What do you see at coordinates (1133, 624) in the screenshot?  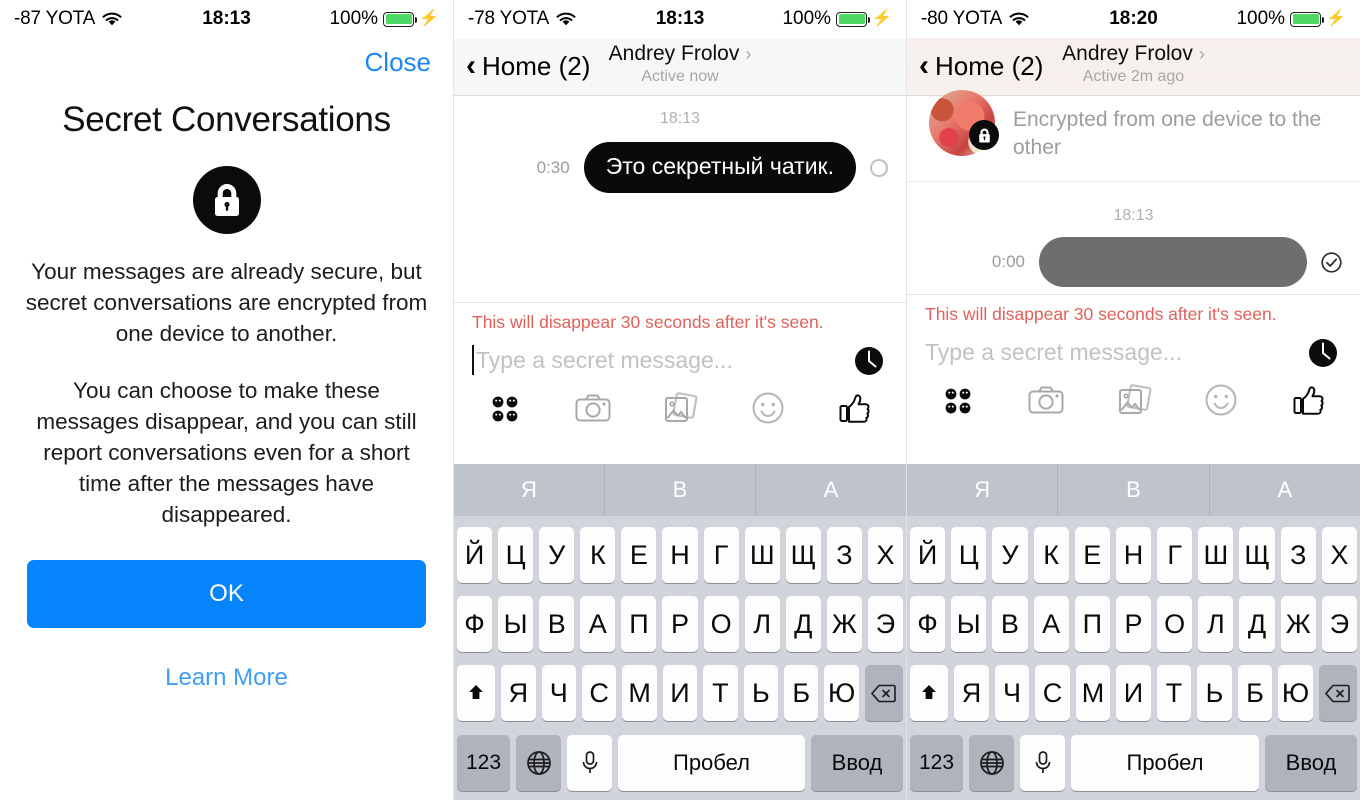 I see `key-16: Р` at bounding box center [1133, 624].